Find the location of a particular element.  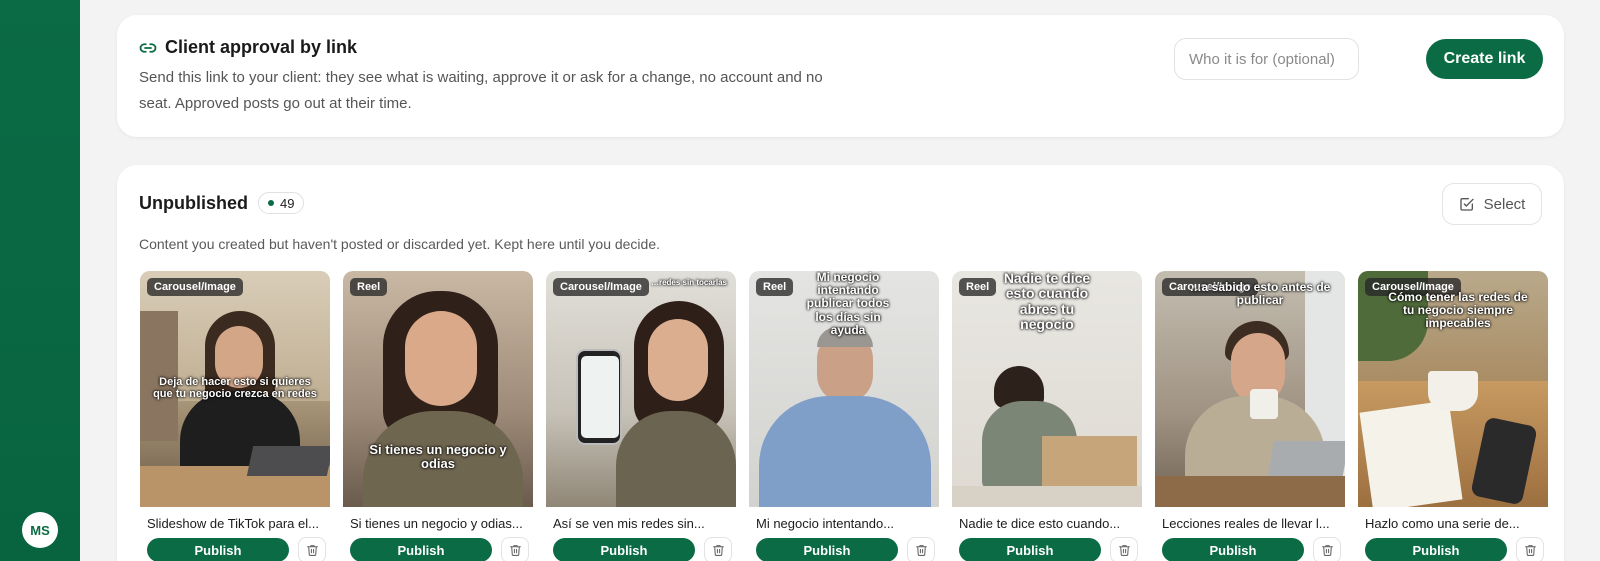

post-thumbnail: Carousel/Image …redes sin tocarlas is located at coordinates (641, 389).